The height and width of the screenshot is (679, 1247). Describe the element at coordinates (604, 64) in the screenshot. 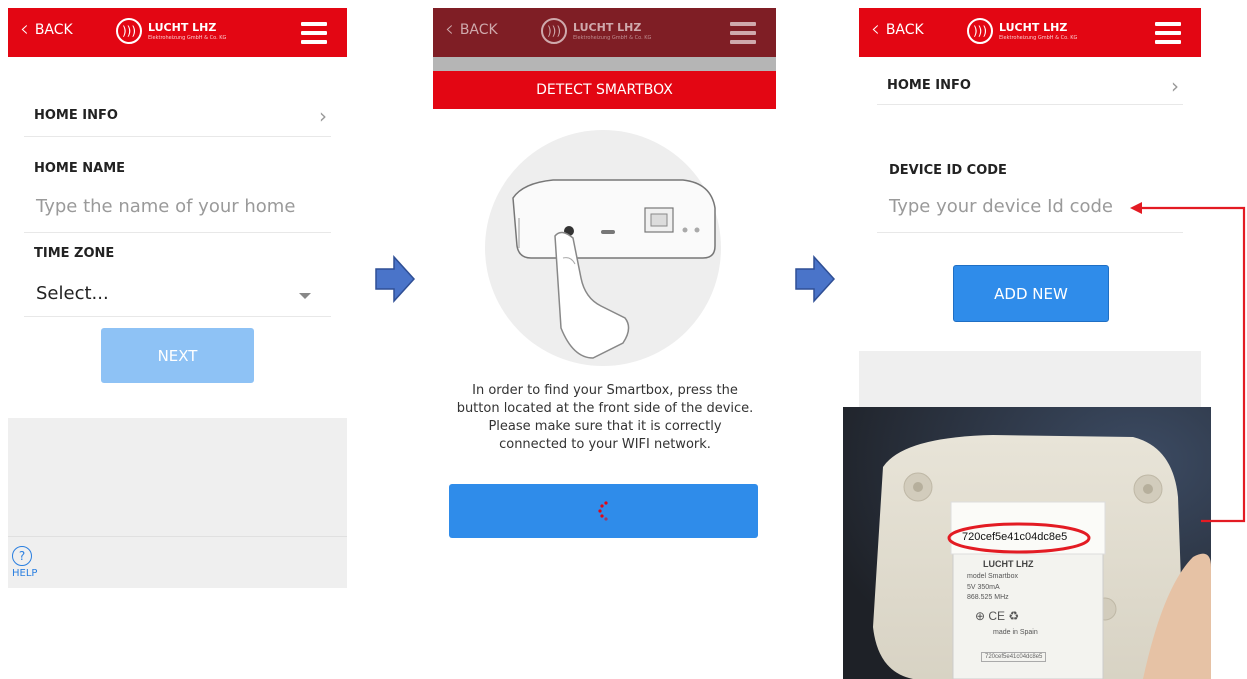

I see `grey-strip` at that location.